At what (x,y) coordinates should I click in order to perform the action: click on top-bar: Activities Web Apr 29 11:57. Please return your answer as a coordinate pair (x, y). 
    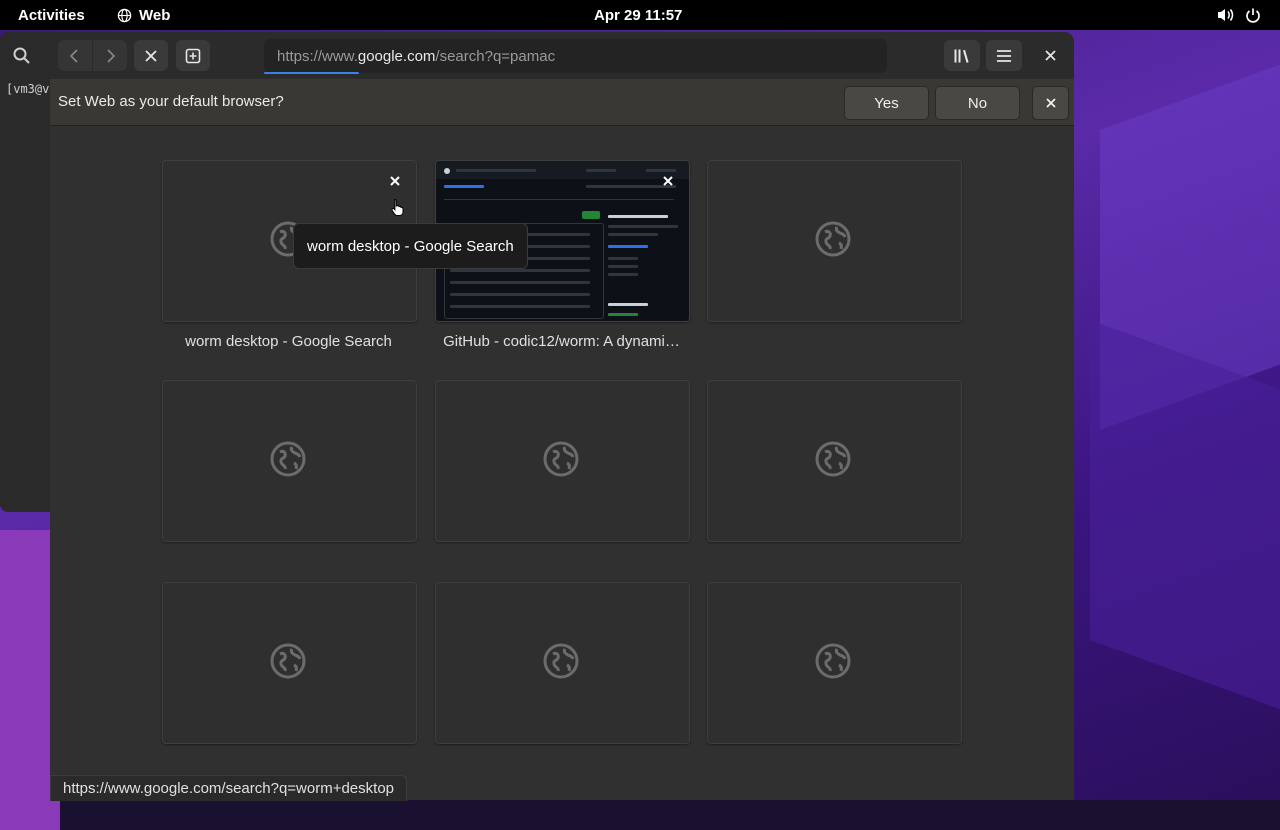
    Looking at the image, I should click on (640, 15).